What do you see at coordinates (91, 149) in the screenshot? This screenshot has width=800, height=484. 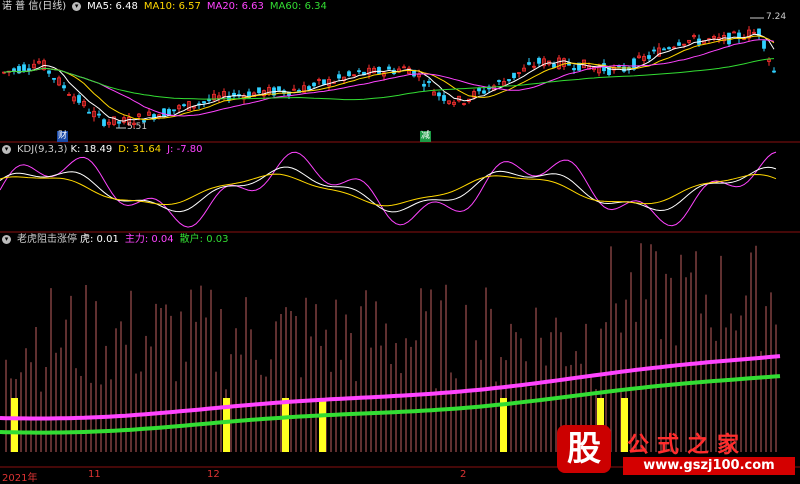 I see `kdj-k: K: 18.49` at bounding box center [91, 149].